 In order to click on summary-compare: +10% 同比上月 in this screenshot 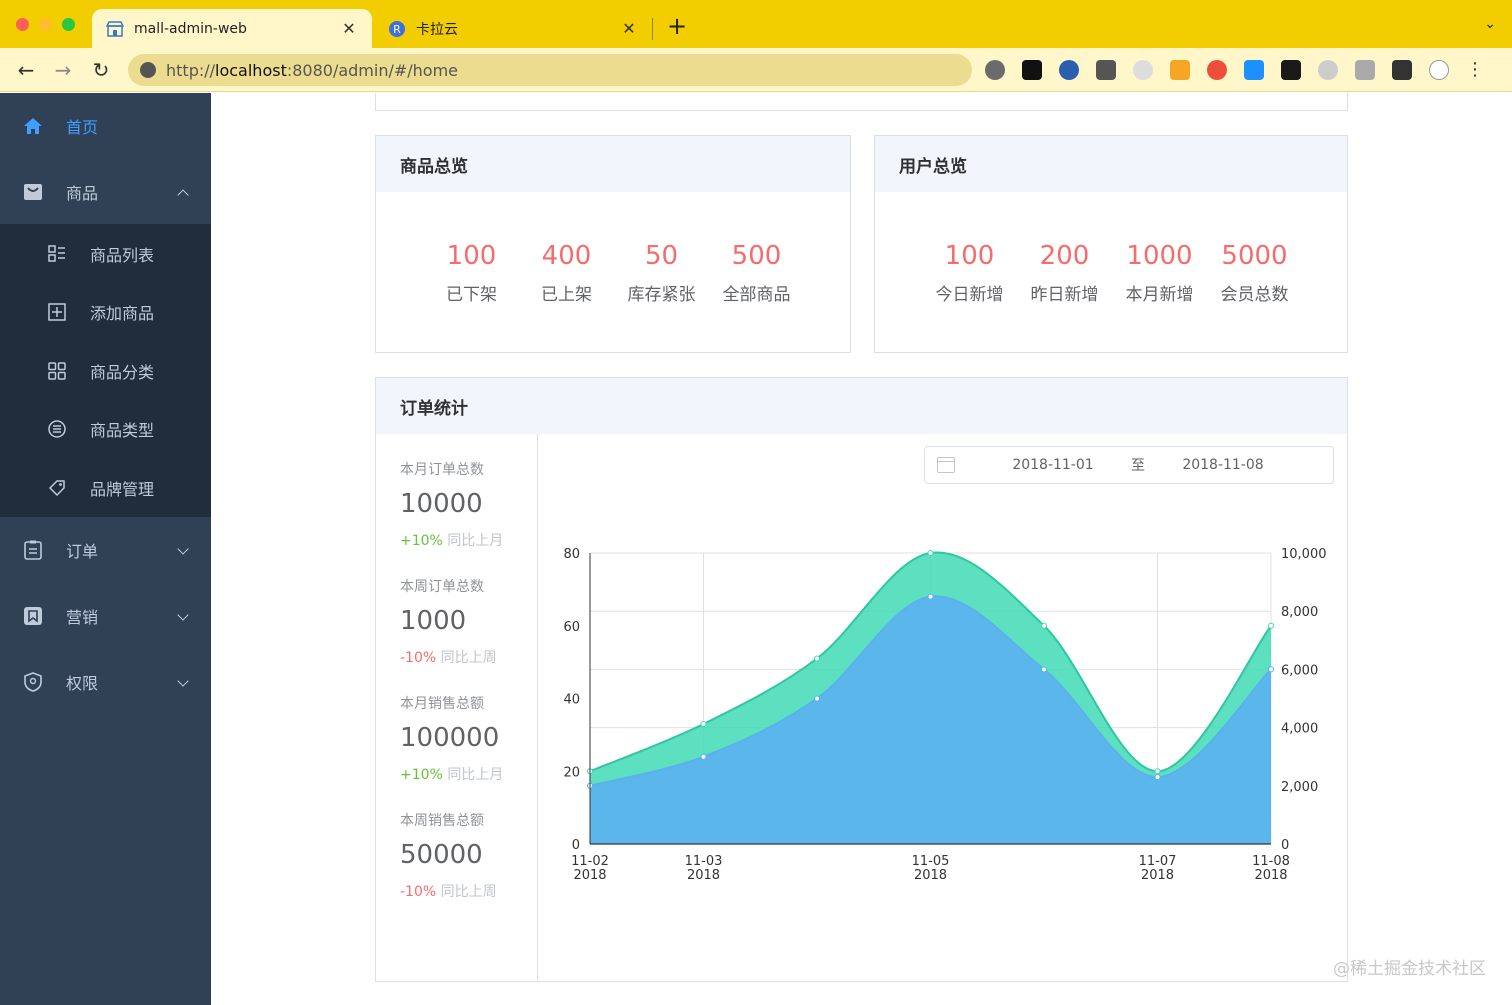, I will do `click(456, 541)`.